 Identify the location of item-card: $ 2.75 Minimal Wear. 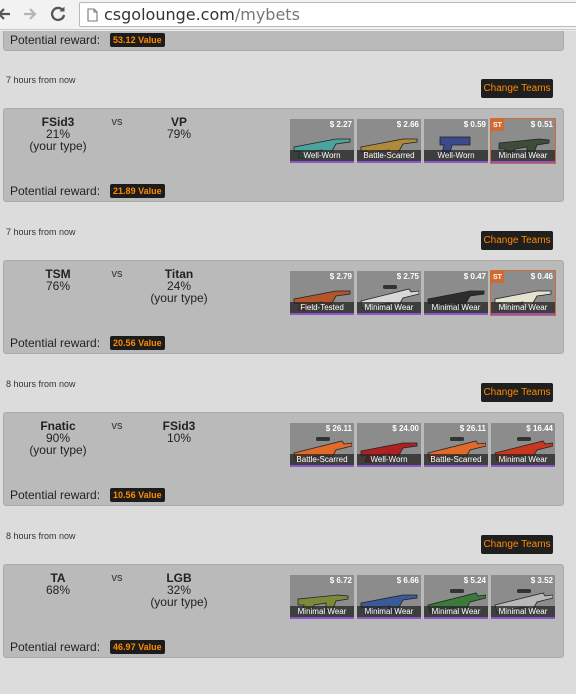
(389, 293).